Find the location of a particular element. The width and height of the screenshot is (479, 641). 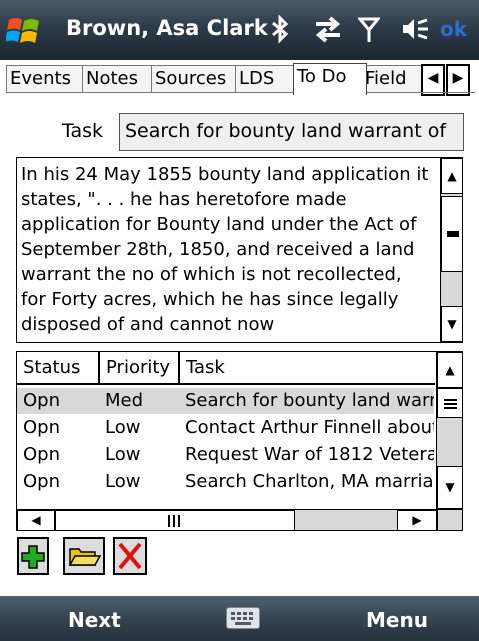

signal-icon is located at coordinates (369, 30).